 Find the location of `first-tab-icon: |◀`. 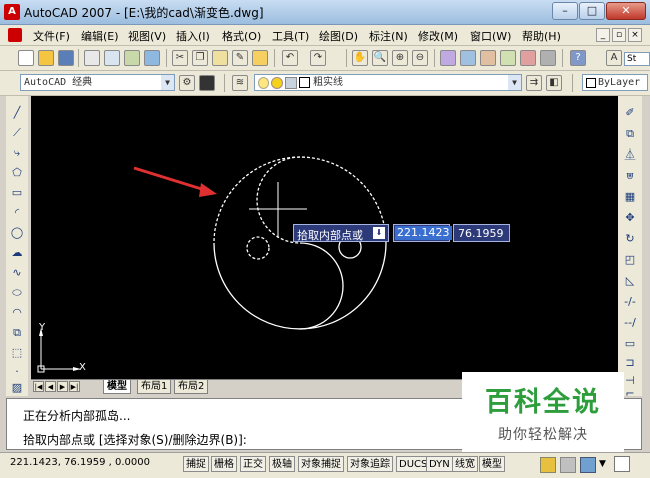

first-tab-icon: |◀ is located at coordinates (38, 386).